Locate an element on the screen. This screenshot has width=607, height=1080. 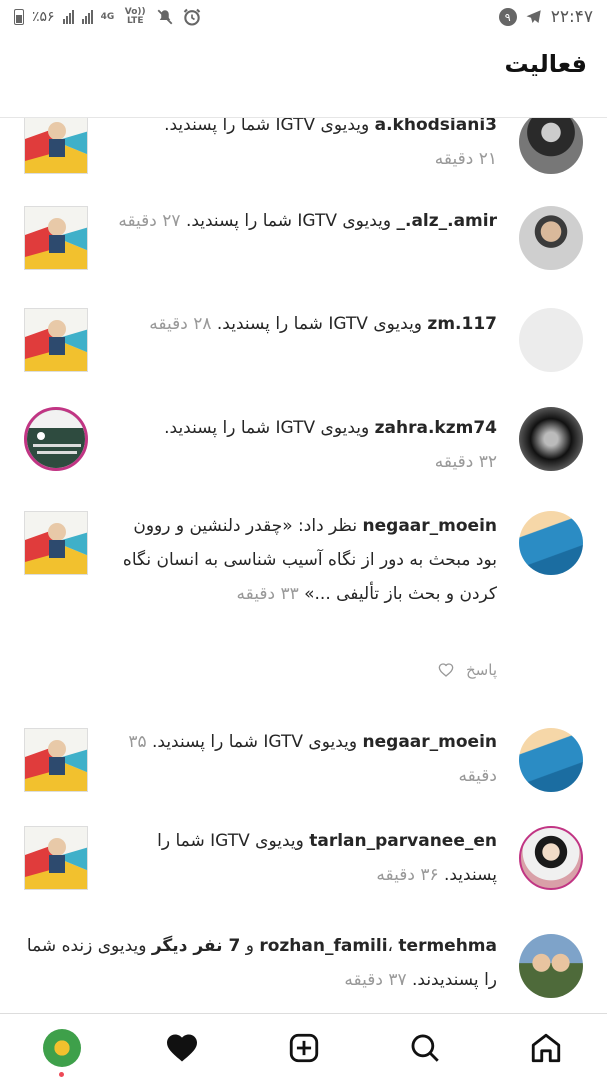
nav-home-button is located at coordinates (546, 1048).